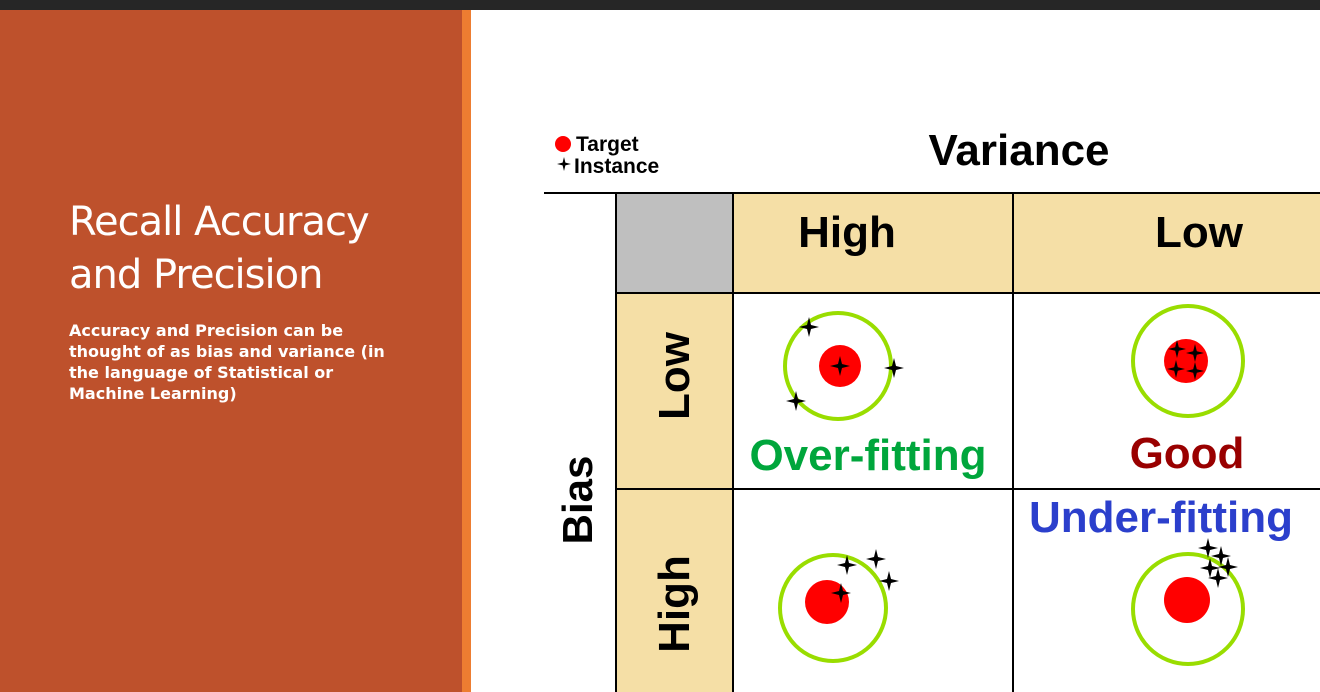 The image size is (1320, 692). Describe the element at coordinates (838, 606) in the screenshot. I see `target-high-bias-high-variance` at that location.